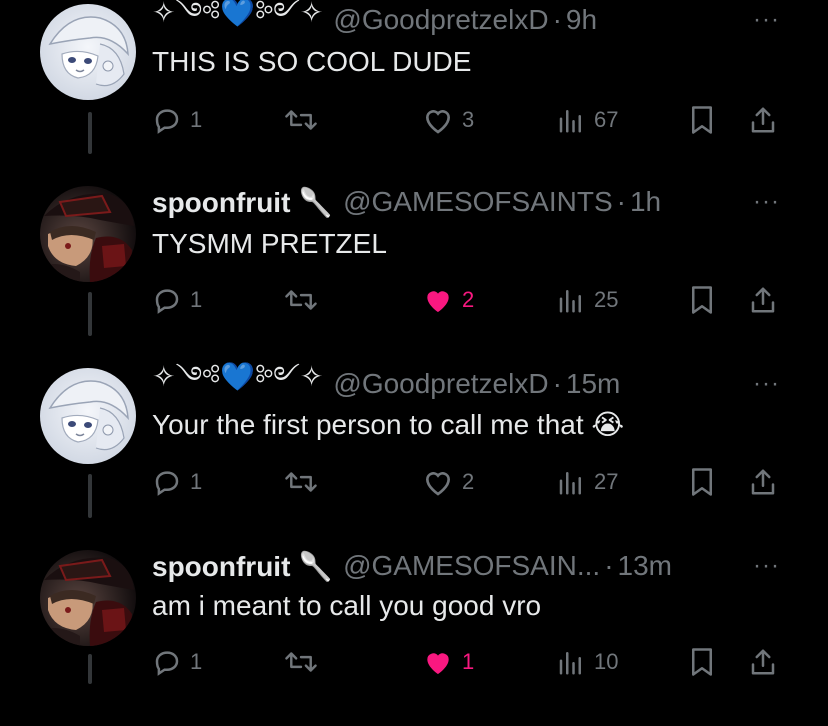 The image size is (828, 726). What do you see at coordinates (606, 299) in the screenshot?
I see `view-count: 25` at bounding box center [606, 299].